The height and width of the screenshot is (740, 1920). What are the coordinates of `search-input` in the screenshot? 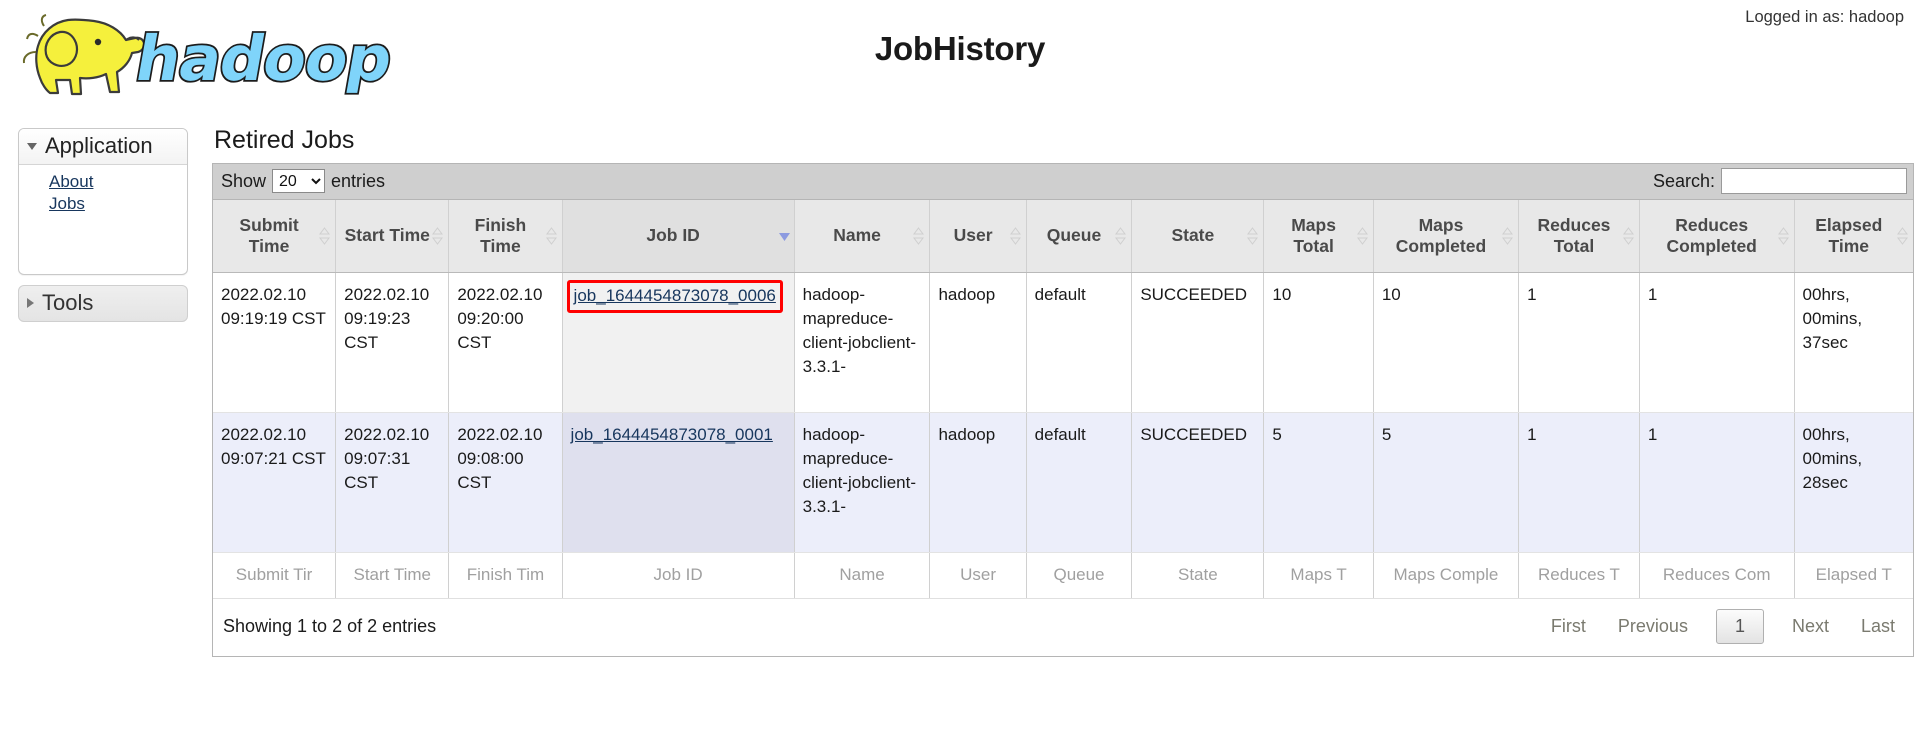 It's located at (1814, 181).